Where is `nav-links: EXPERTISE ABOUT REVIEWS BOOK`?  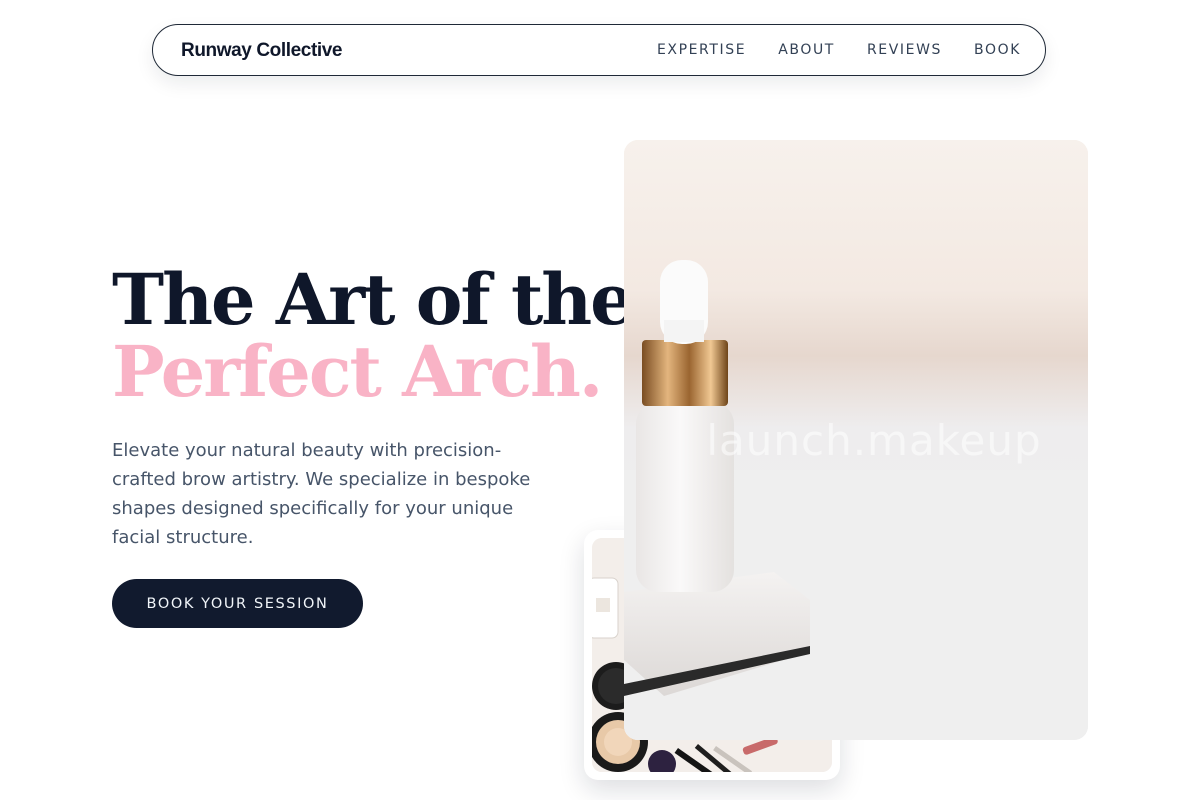 nav-links: EXPERTISE ABOUT REVIEWS BOOK is located at coordinates (823, 50).